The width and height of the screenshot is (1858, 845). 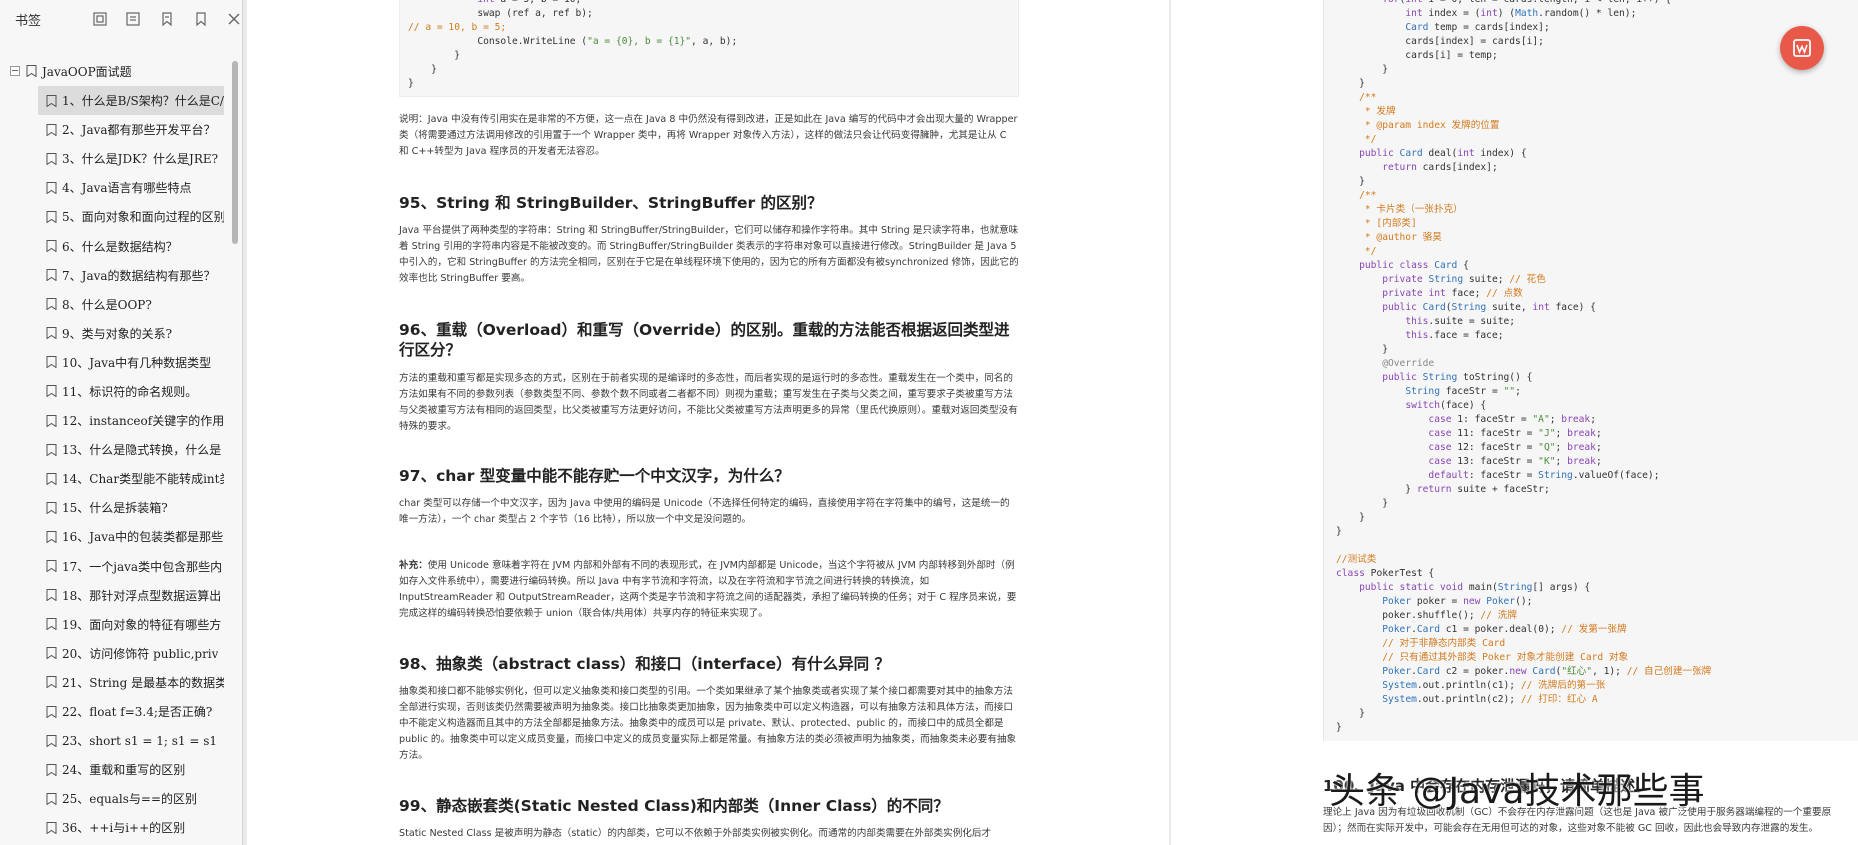 I want to click on bookmark-item: 17、一个java类中包含那些内, so click(x=131, y=566).